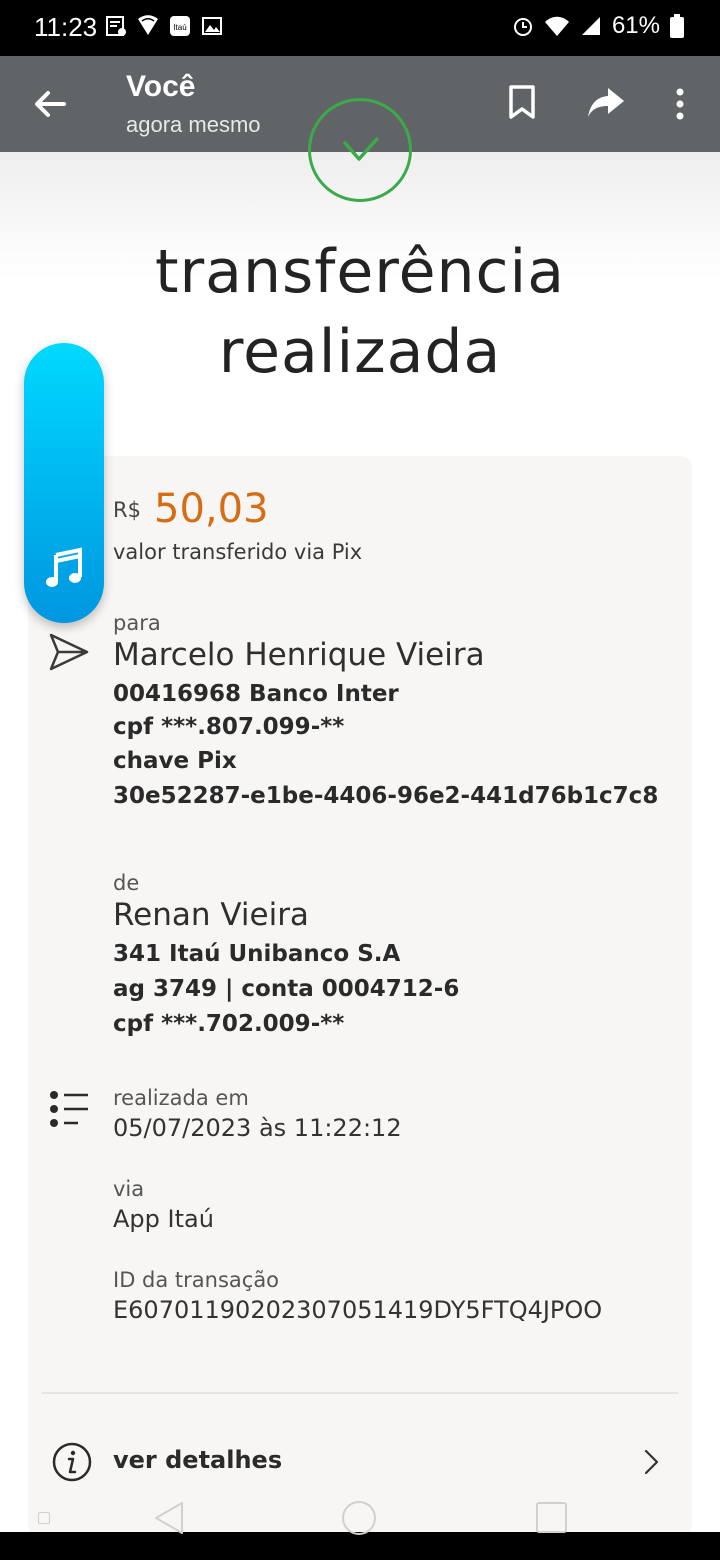 The image size is (720, 1560). I want to click on list-icon, so click(69, 1109).